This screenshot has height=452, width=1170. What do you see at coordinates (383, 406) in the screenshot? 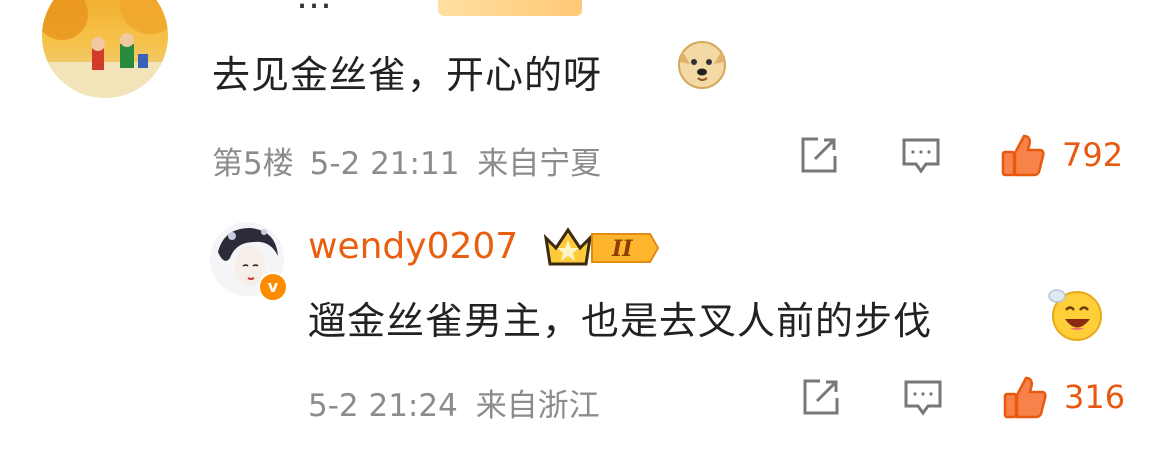
I see `reply-time: 5-2 21:24` at bounding box center [383, 406].